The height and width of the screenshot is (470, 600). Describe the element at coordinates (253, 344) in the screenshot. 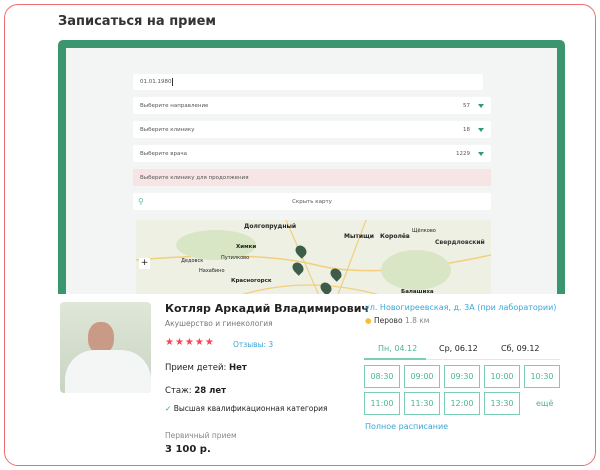

I see `reviews-link: Отзывы: 3` at that location.